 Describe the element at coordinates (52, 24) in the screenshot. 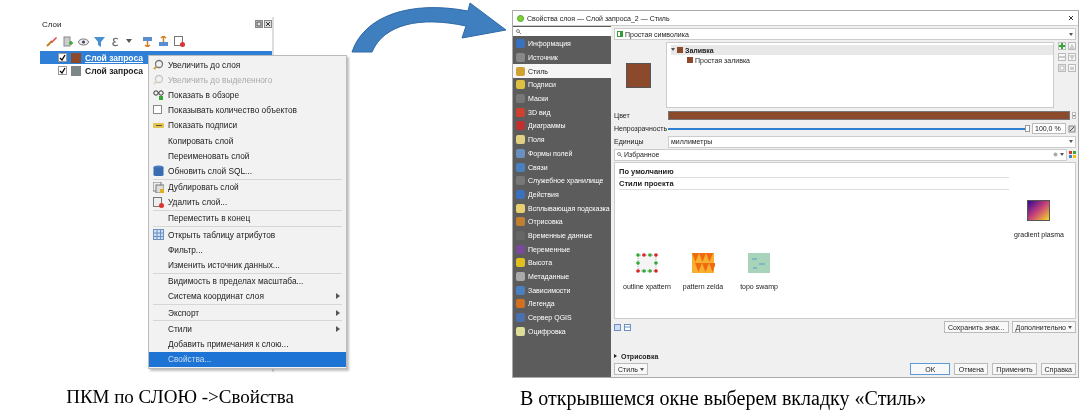

I see `panel-title: Слои` at that location.